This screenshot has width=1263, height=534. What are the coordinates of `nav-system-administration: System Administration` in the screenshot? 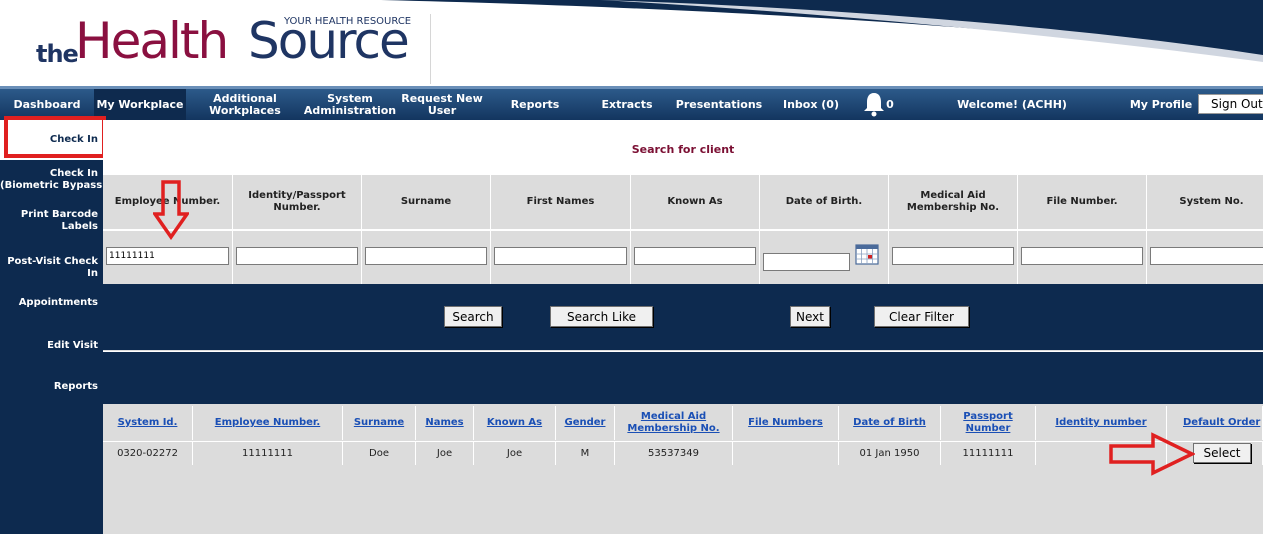 It's located at (350, 104).